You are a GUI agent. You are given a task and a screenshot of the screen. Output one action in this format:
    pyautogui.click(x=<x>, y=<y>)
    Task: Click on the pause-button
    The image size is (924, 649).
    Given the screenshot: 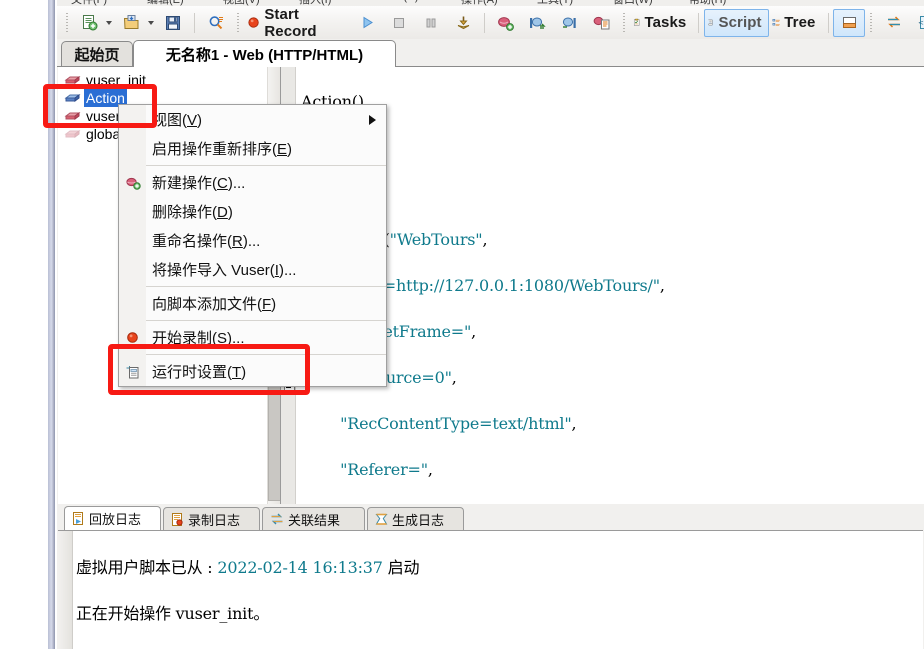 What is the action you would take?
    pyautogui.click(x=431, y=23)
    